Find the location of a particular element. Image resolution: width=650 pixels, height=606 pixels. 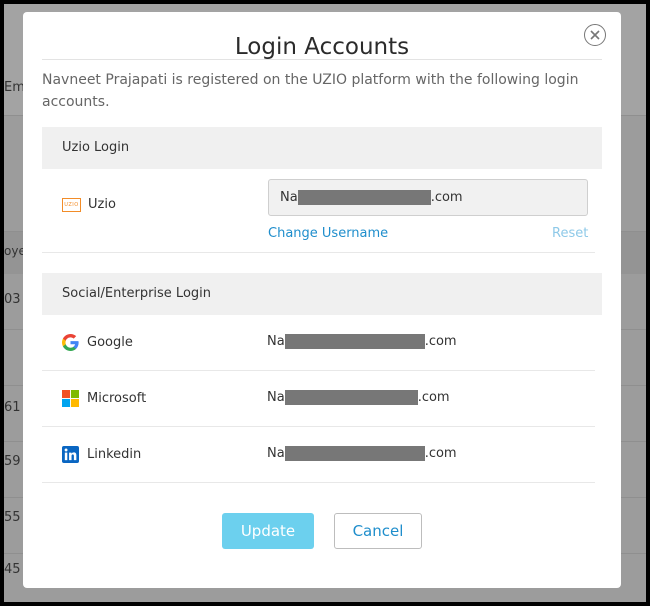

uzio-provider: UZIO Uzio is located at coordinates (89, 204).